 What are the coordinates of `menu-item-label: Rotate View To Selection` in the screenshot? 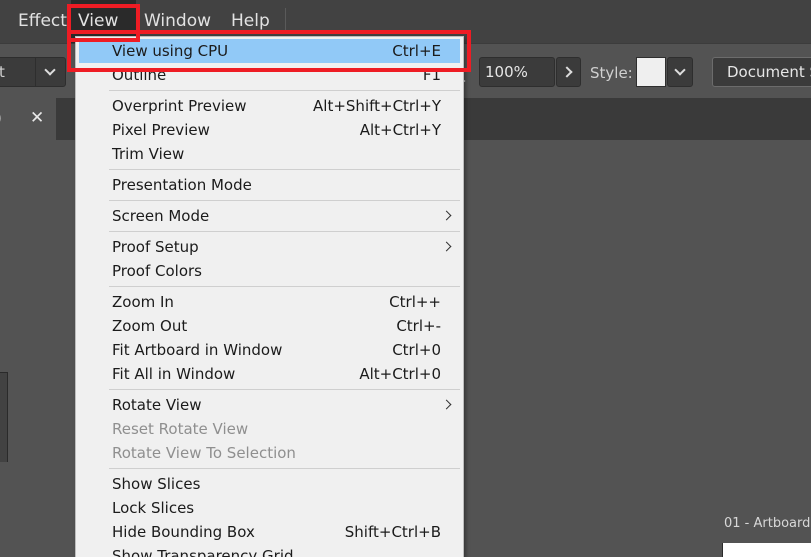 It's located at (204, 453).